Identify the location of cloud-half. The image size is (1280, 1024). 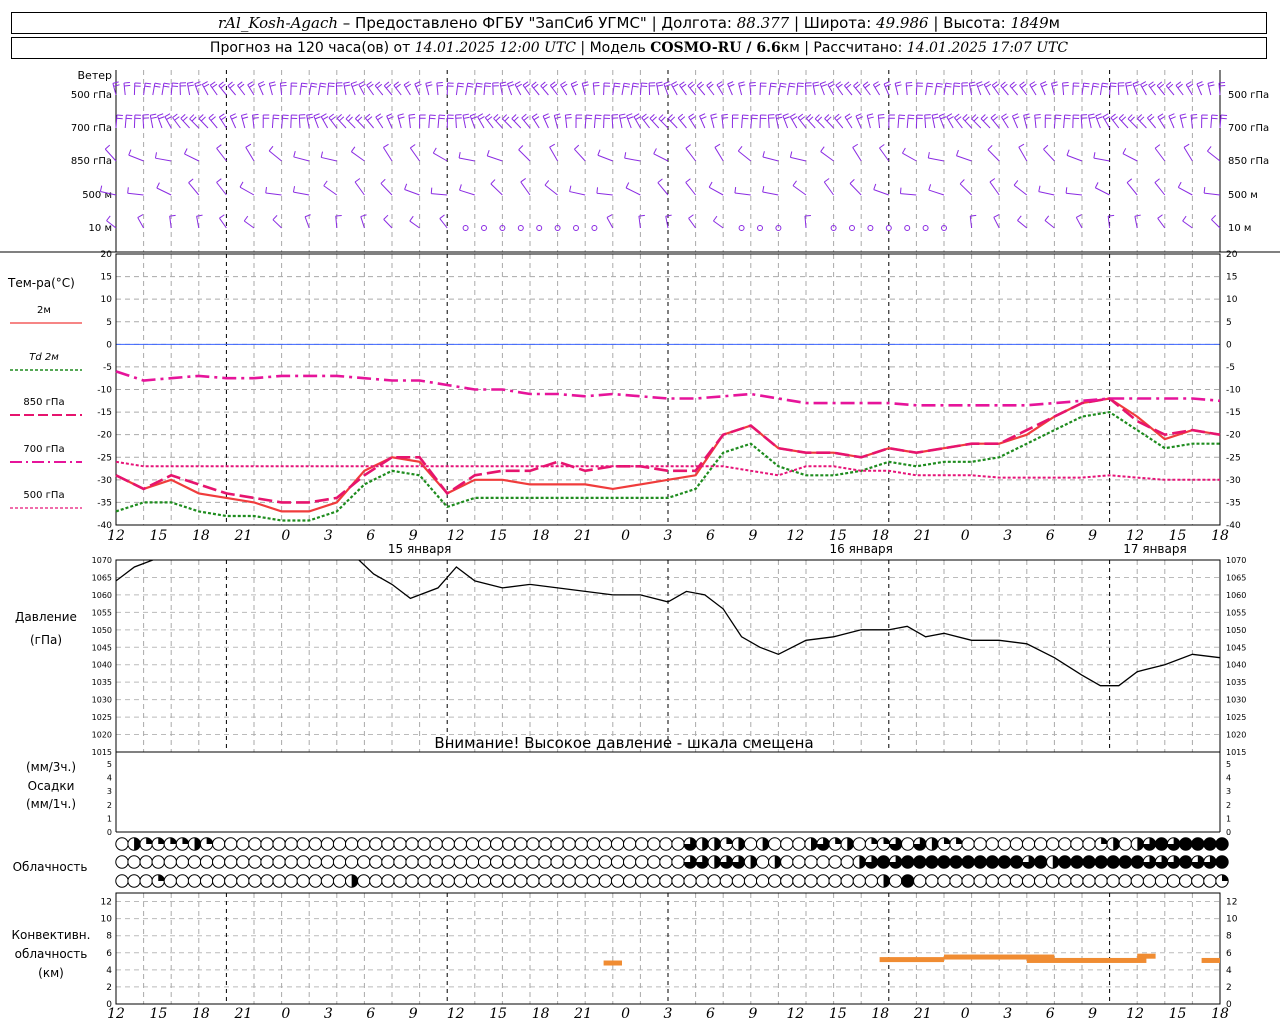
(753, 862).